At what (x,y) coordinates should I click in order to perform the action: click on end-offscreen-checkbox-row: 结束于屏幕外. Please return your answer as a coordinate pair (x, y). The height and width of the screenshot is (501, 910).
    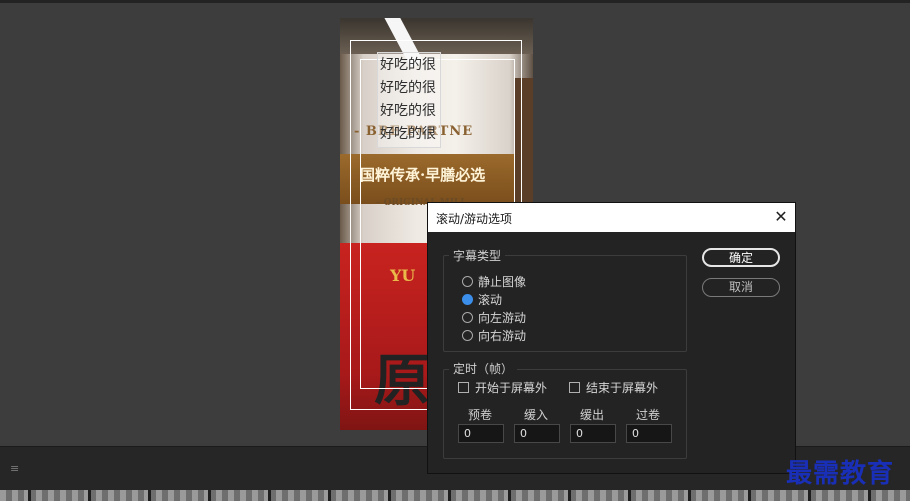
    Looking at the image, I should click on (613, 387).